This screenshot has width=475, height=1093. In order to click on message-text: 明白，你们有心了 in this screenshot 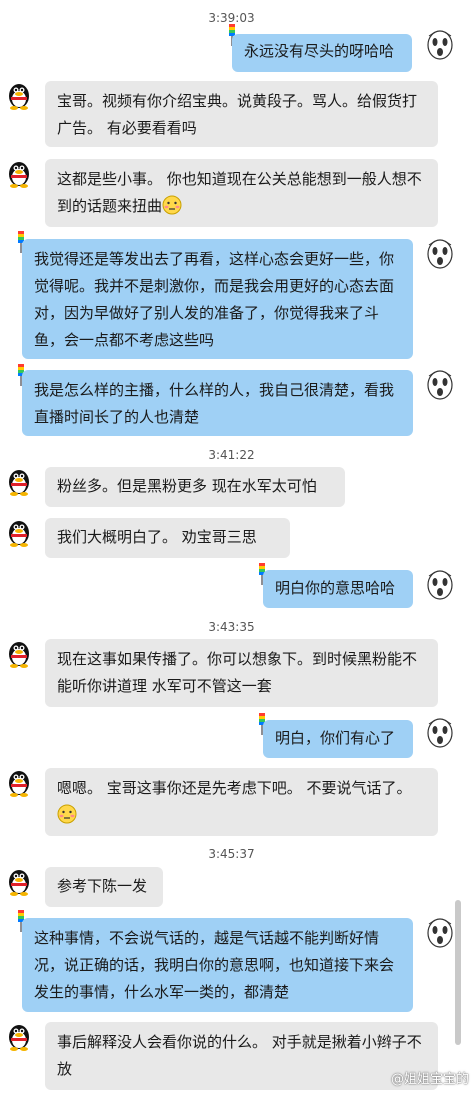, I will do `click(335, 738)`.